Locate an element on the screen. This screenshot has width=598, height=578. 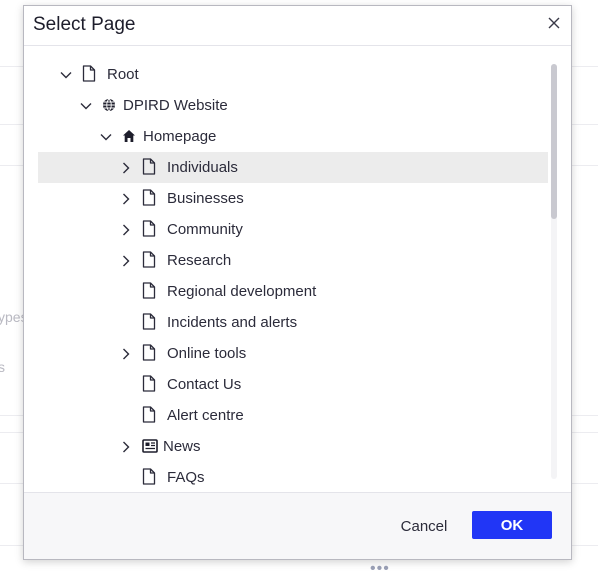
bg-text: s is located at coordinates (2, 367).